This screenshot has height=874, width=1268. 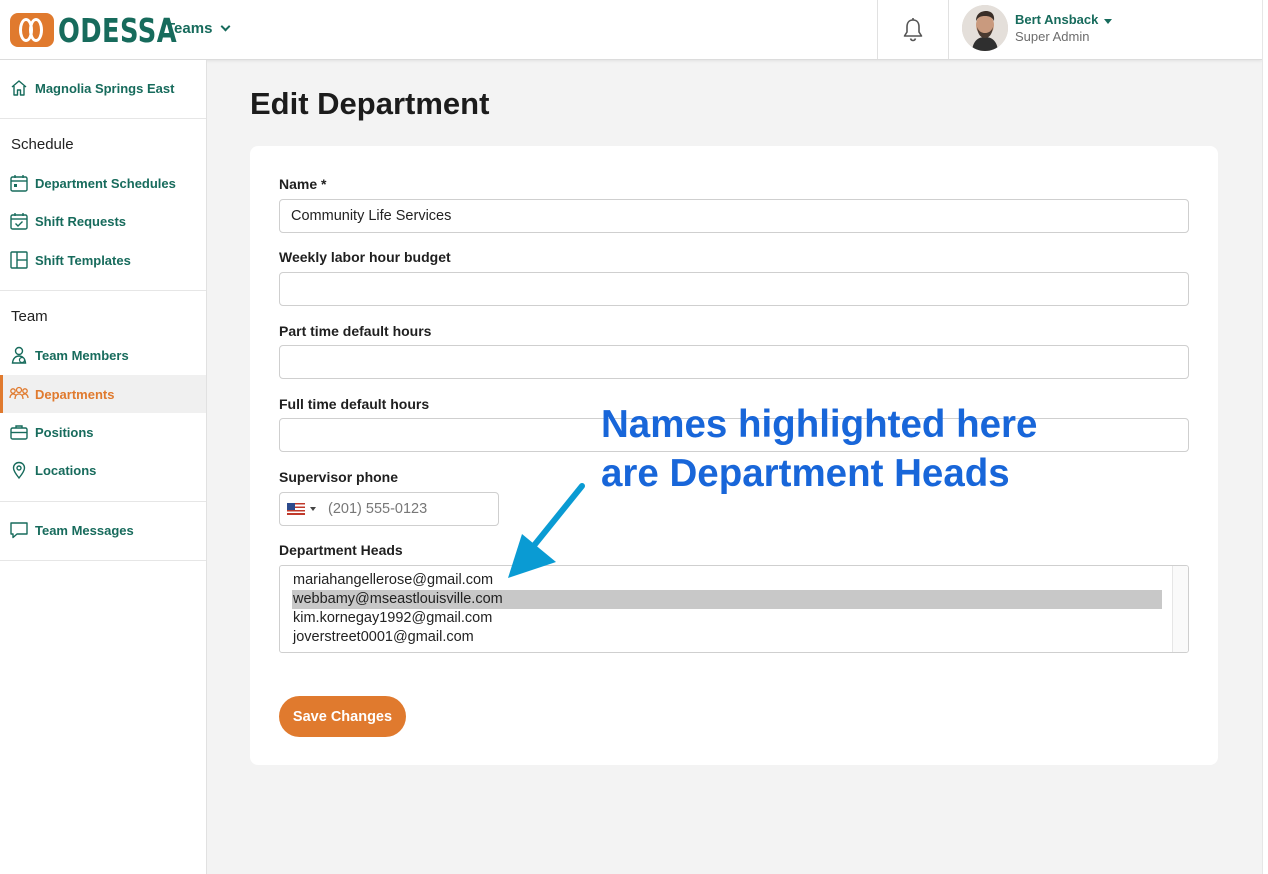 What do you see at coordinates (985, 28) in the screenshot?
I see `user-avatar` at bounding box center [985, 28].